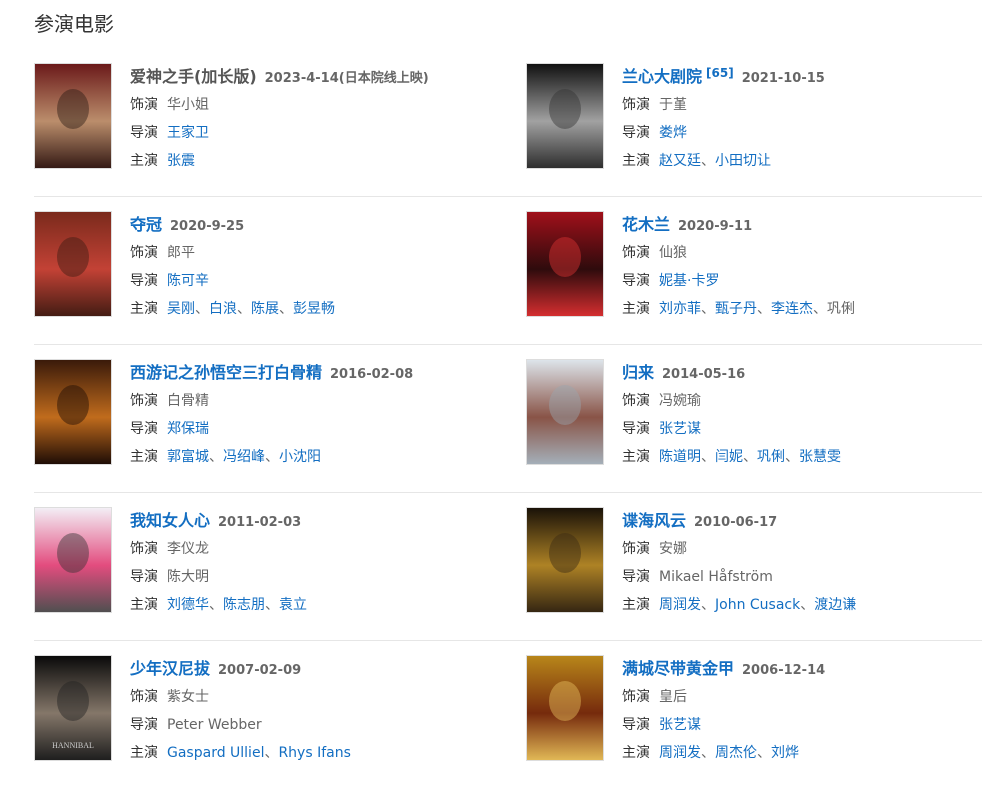 The height and width of the screenshot is (788, 997). Describe the element at coordinates (310, 161) in the screenshot. I see `starring-field: 主演 张震` at that location.